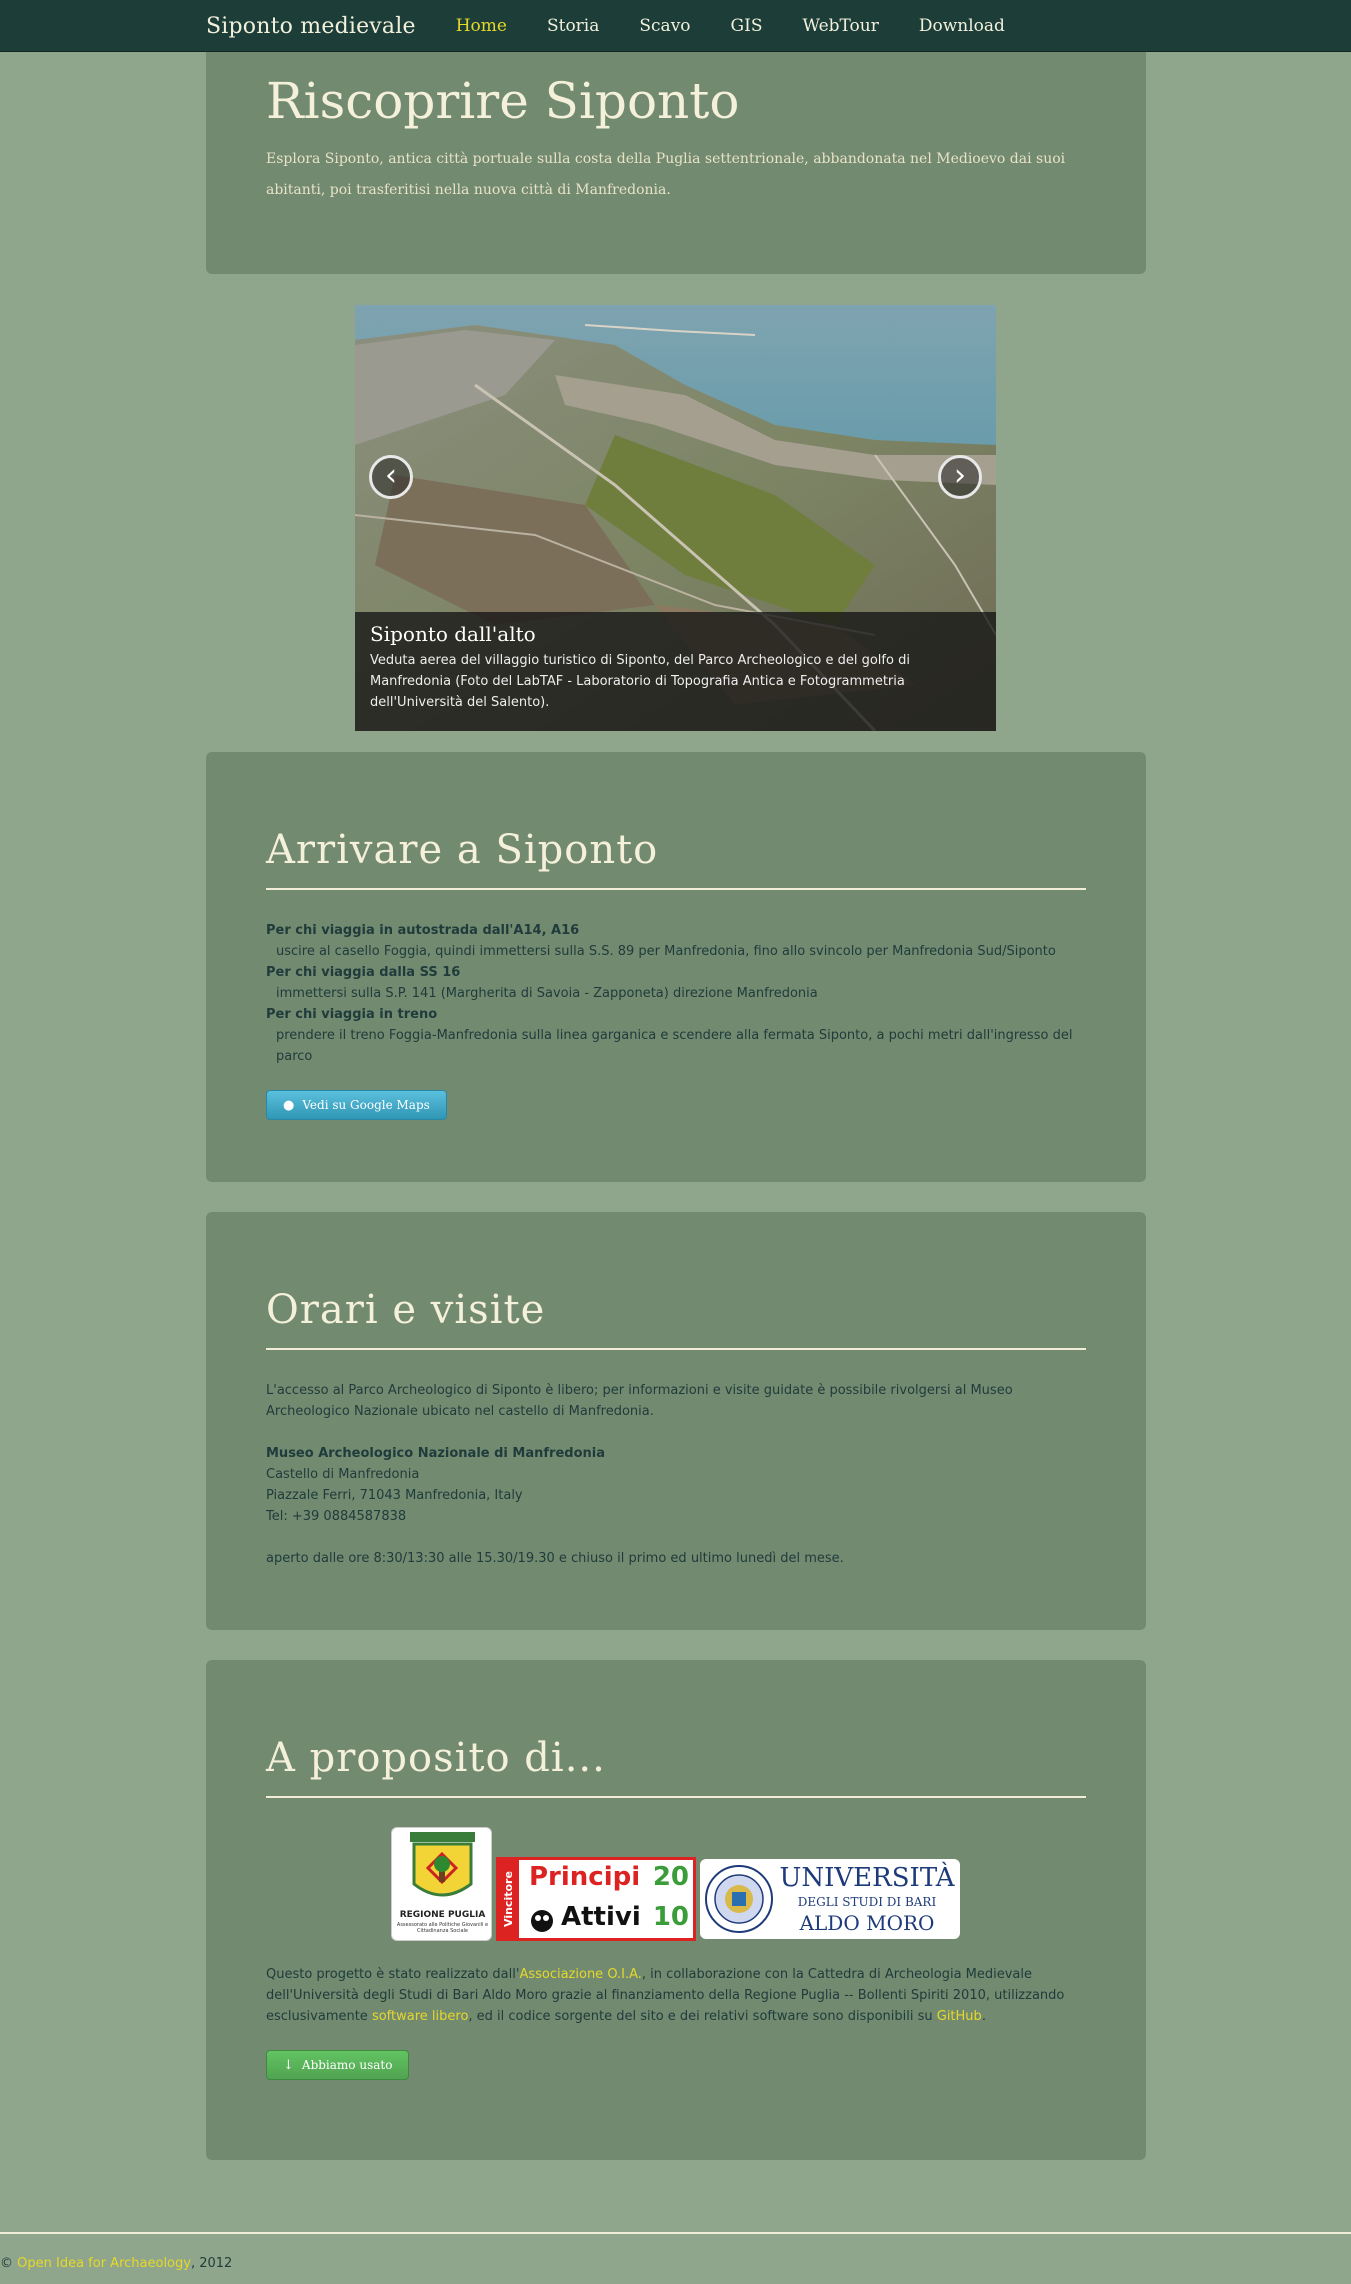 Image resolution: width=1351 pixels, height=2284 pixels. I want to click on year-label-top: 20, so click(670, 1877).